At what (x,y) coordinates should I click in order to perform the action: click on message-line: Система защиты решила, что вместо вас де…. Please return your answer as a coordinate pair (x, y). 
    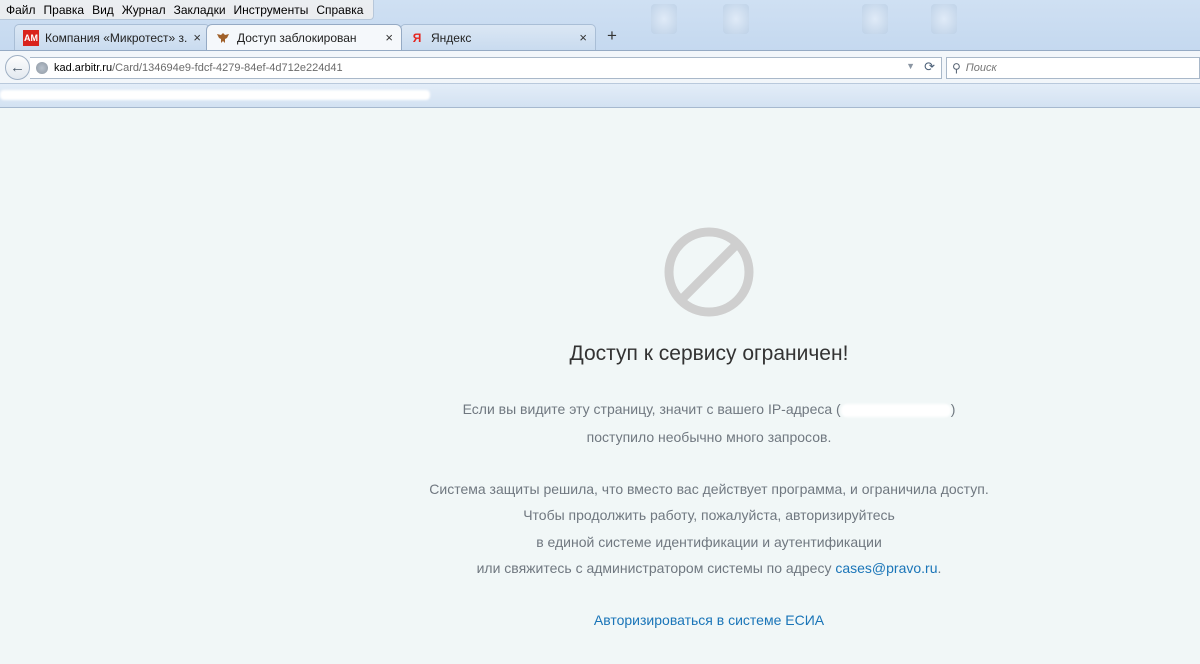
    Looking at the image, I should click on (709, 489).